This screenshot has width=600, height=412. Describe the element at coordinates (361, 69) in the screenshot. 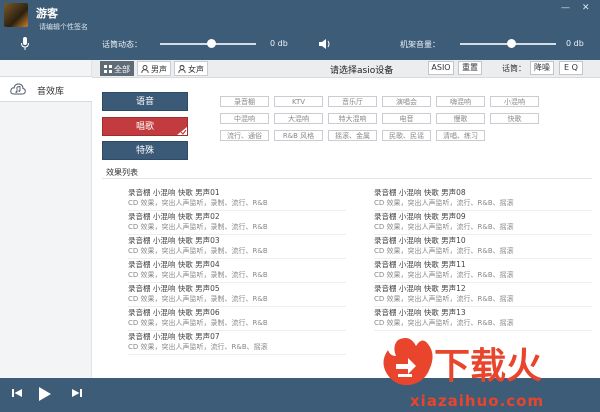

I see `asio-device-title: 请选择asio设备` at that location.